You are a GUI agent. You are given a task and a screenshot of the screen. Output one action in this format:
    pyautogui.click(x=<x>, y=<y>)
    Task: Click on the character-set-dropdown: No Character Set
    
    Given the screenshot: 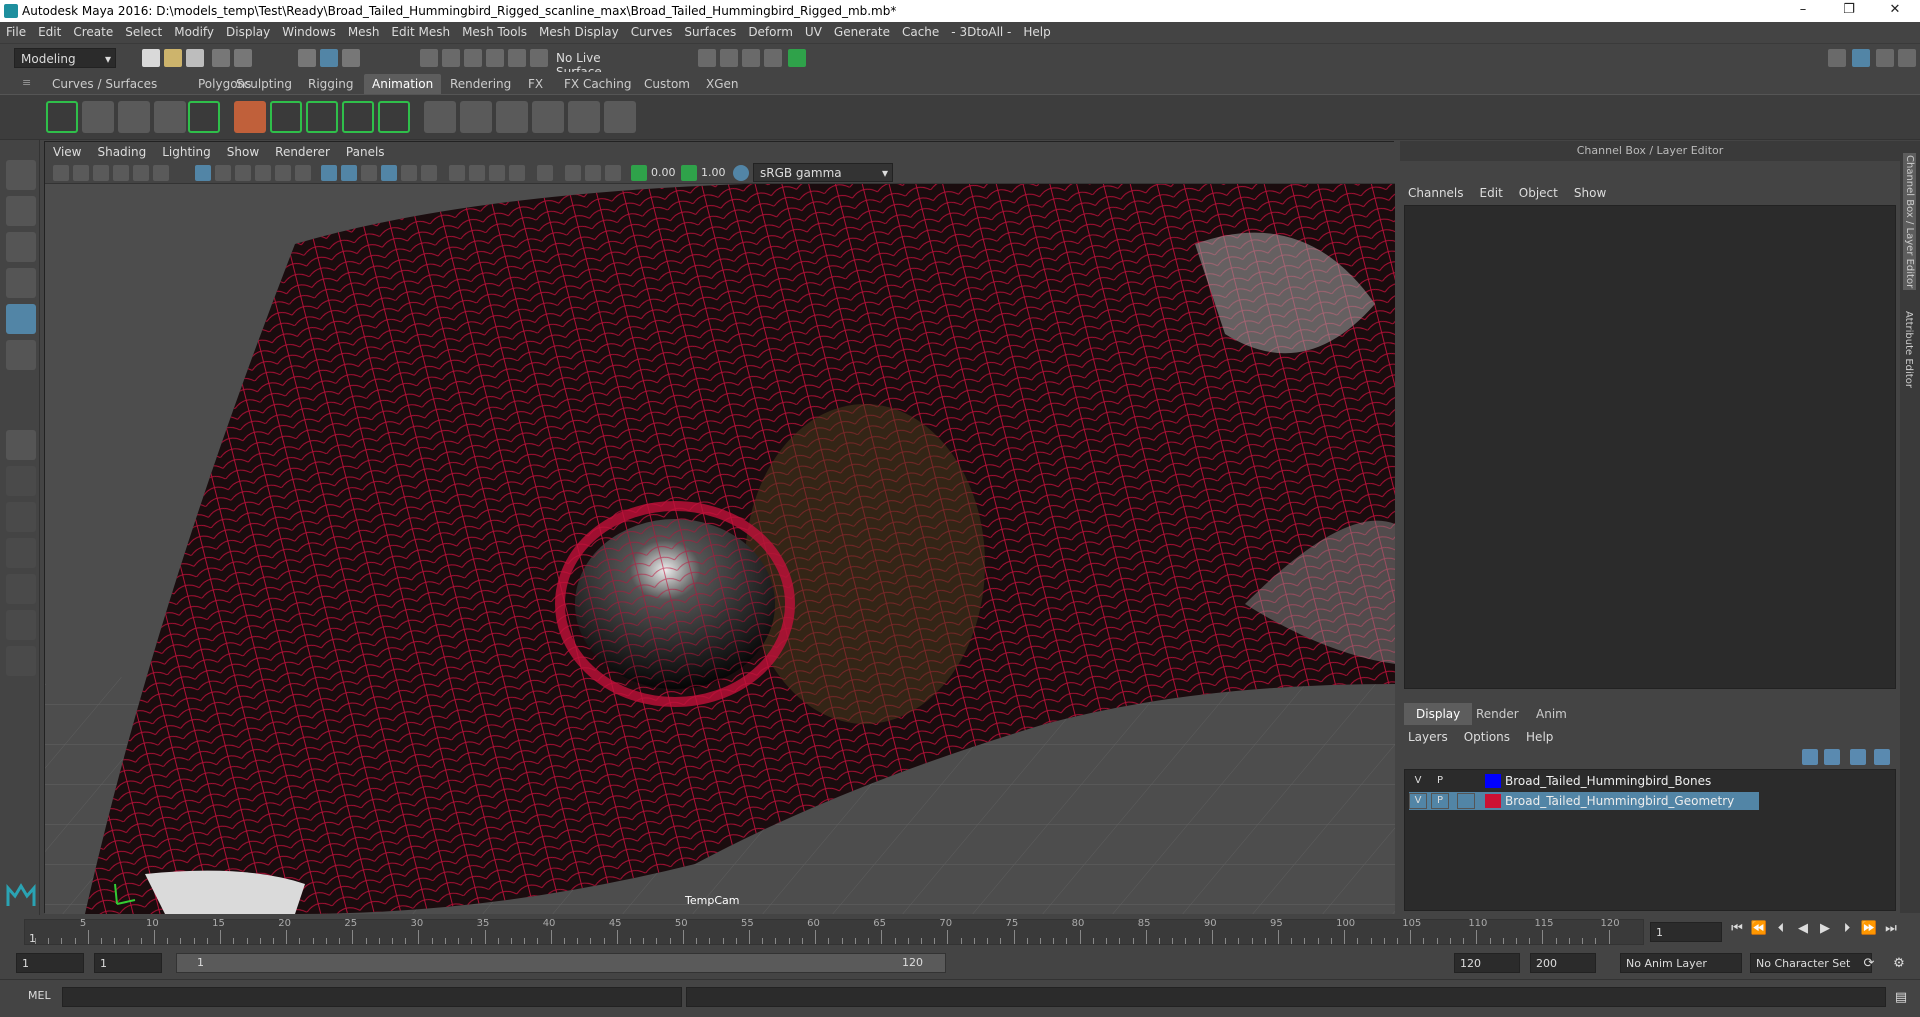 What is the action you would take?
    pyautogui.click(x=1811, y=963)
    